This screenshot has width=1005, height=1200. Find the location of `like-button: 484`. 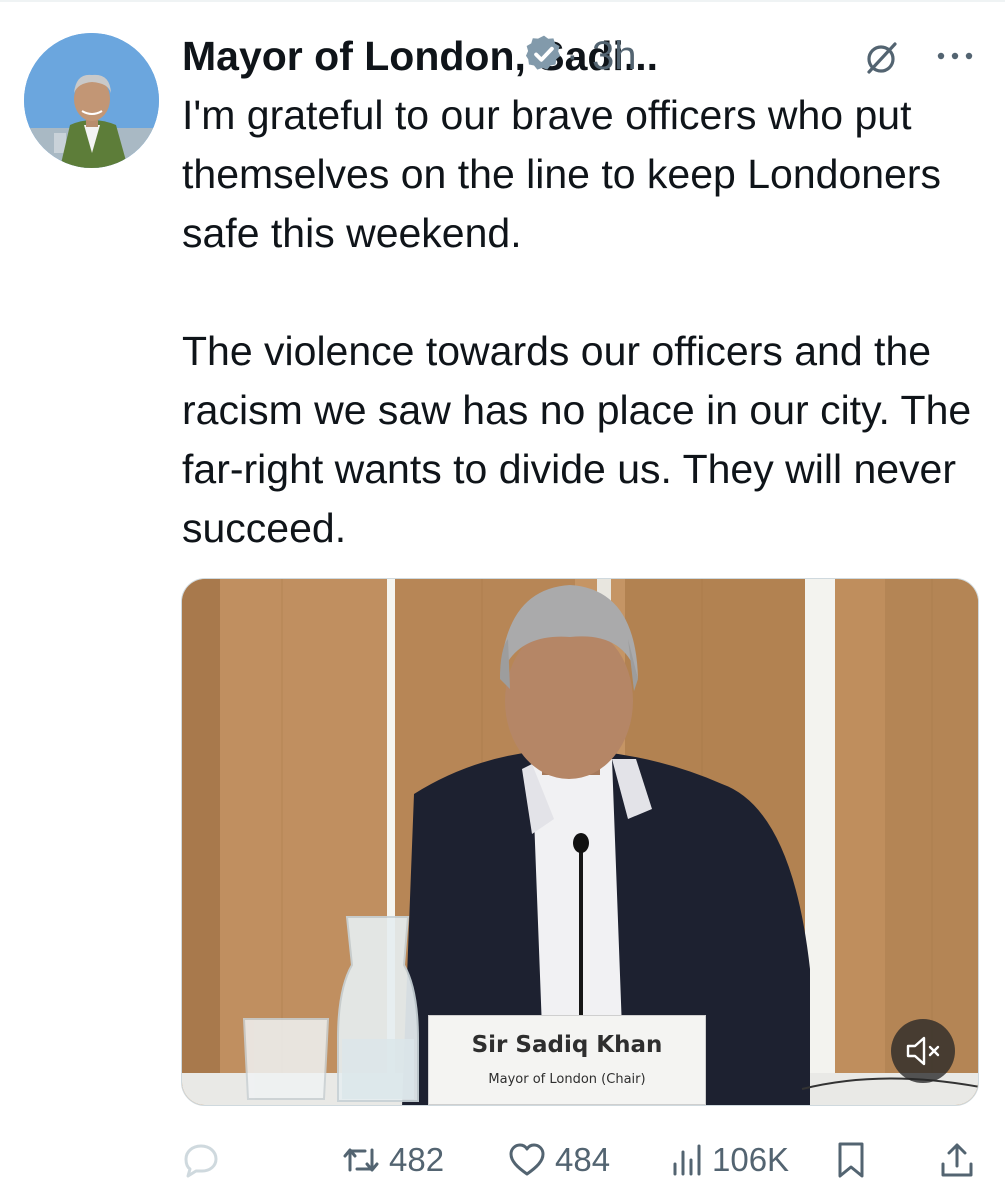

like-button: 484 is located at coordinates (558, 1160).